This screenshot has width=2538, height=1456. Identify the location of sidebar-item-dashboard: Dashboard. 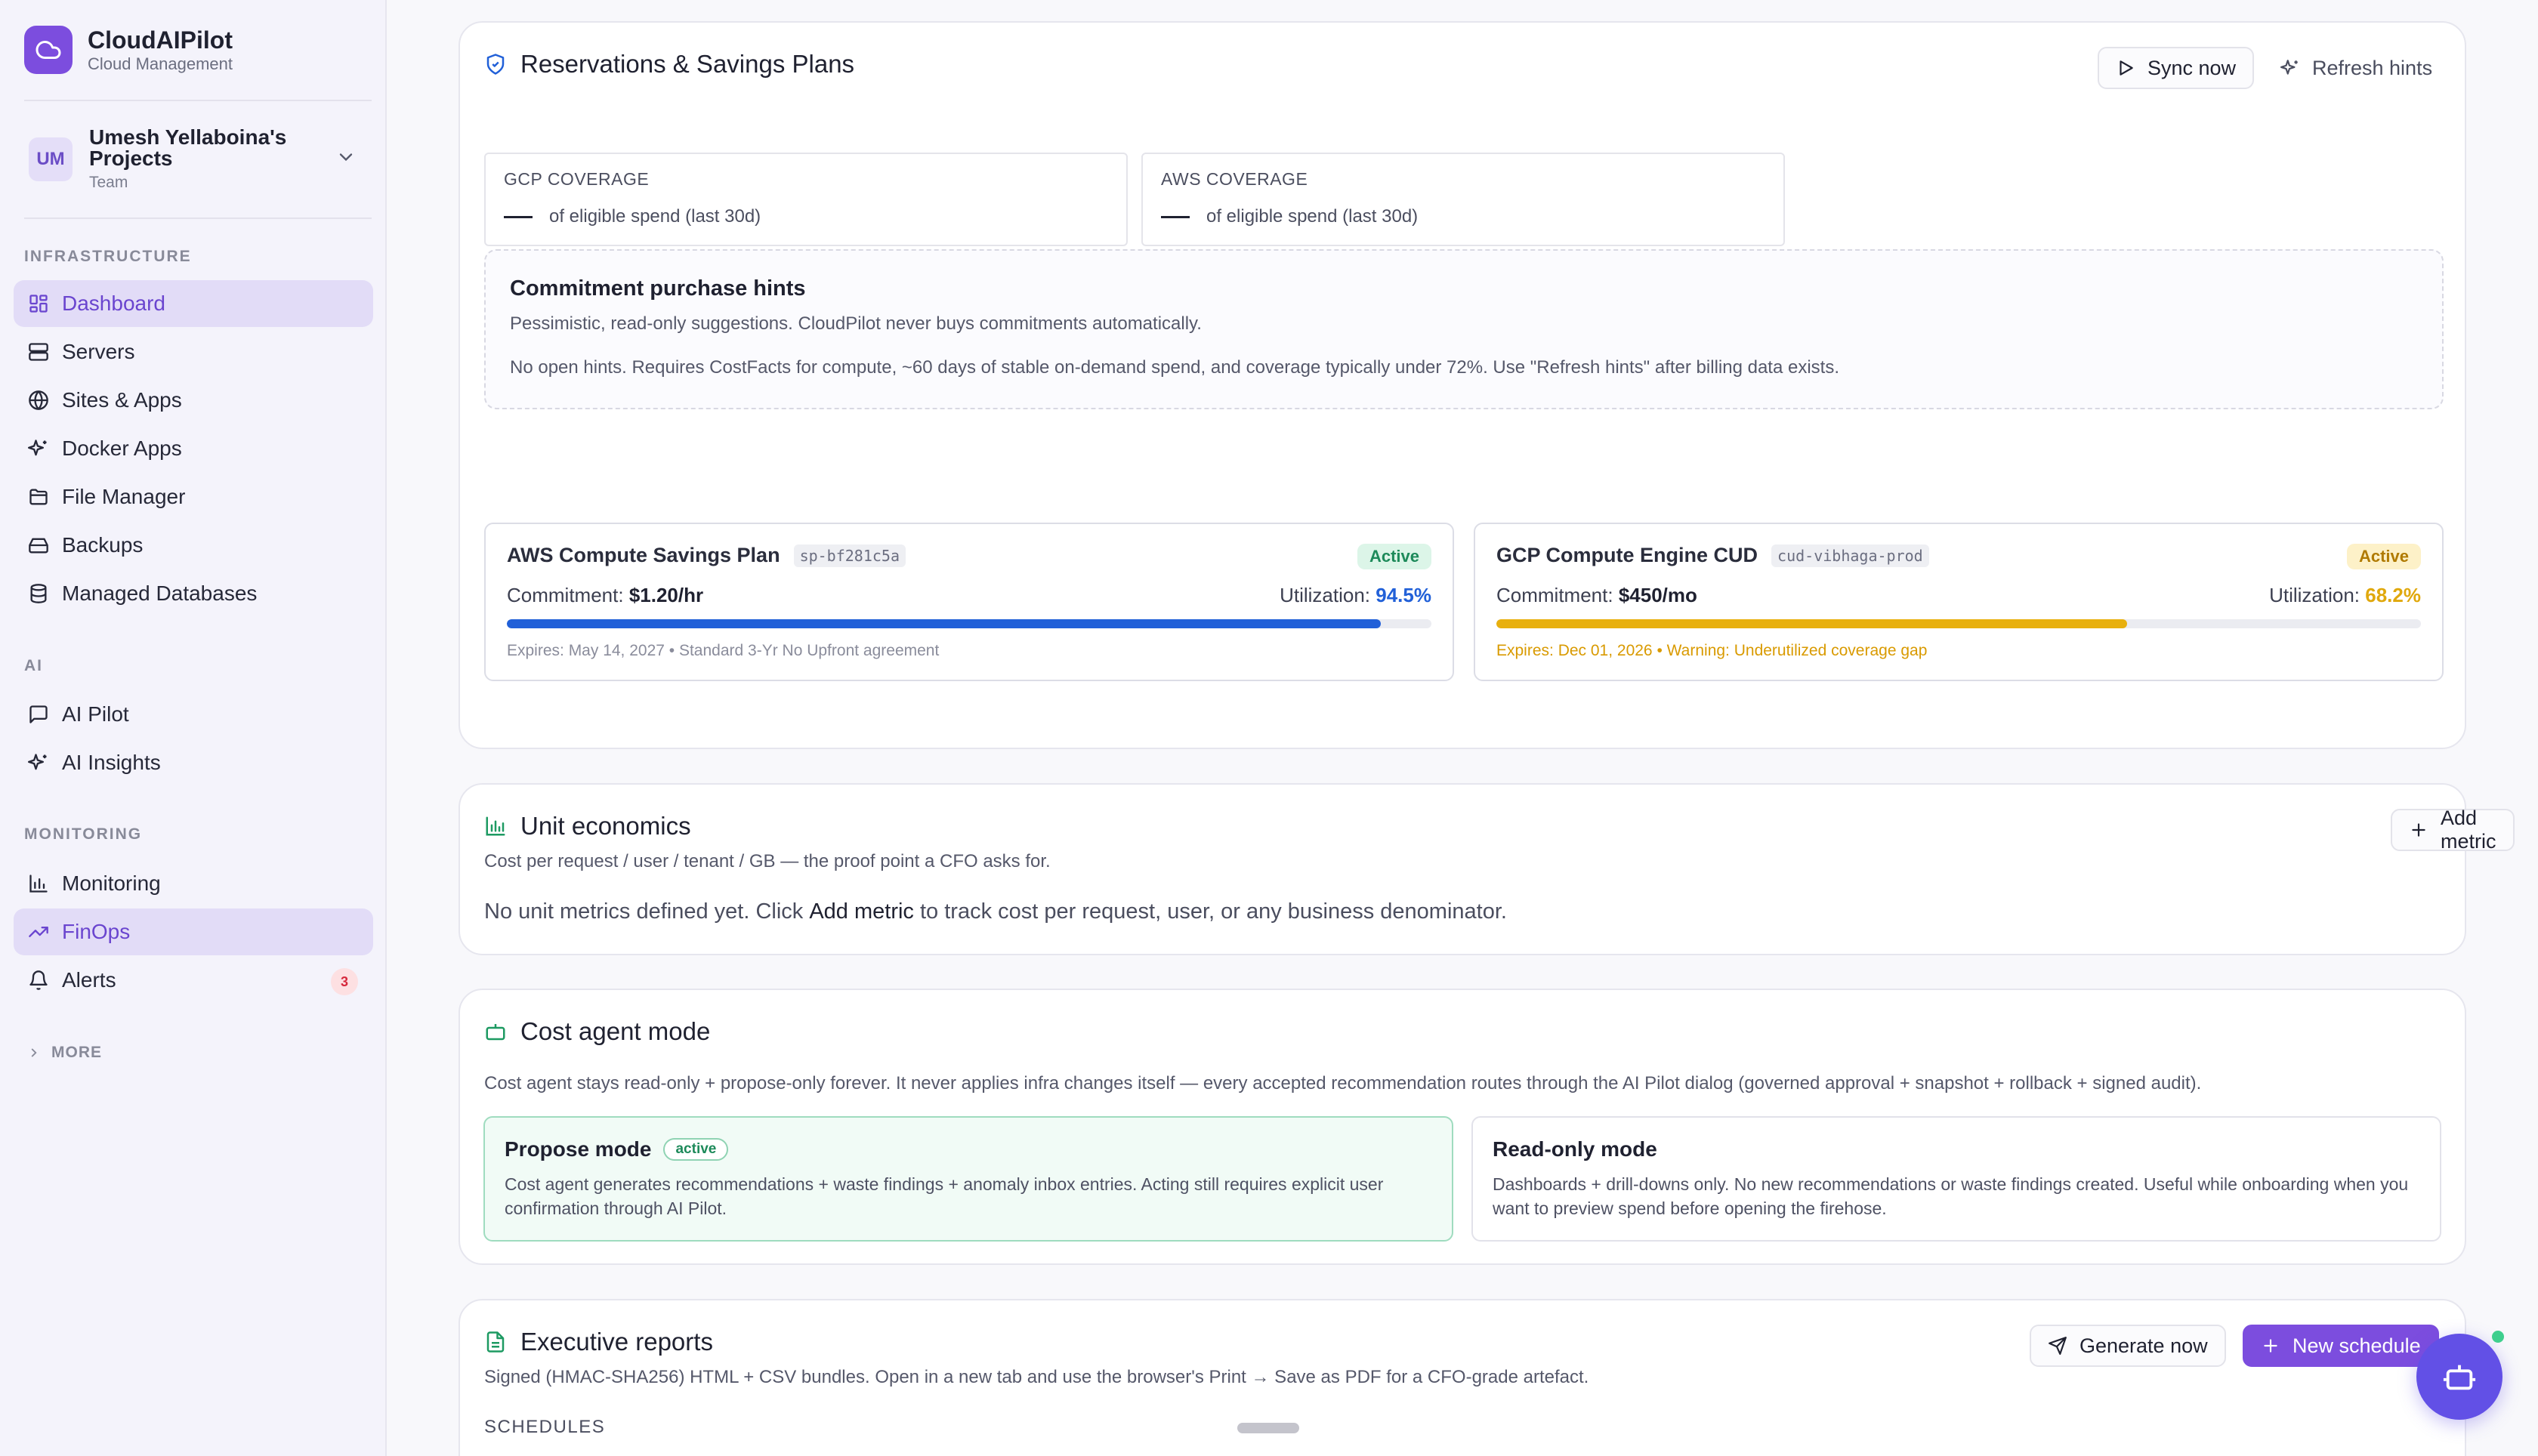
(193, 303).